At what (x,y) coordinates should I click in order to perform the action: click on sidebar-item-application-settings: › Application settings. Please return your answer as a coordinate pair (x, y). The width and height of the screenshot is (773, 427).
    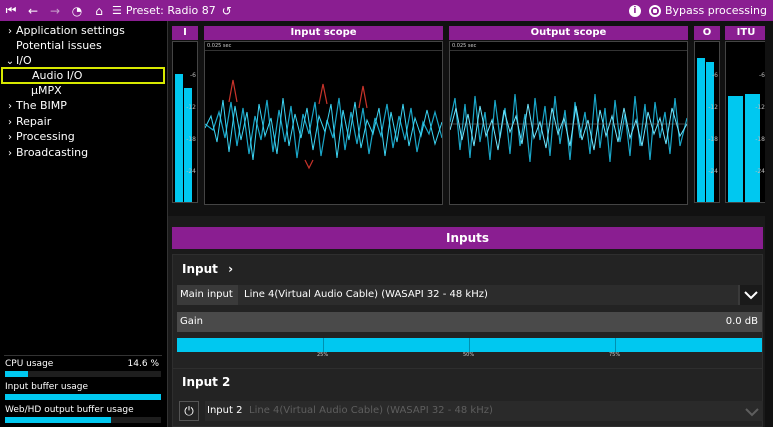
    Looking at the image, I should click on (64, 30).